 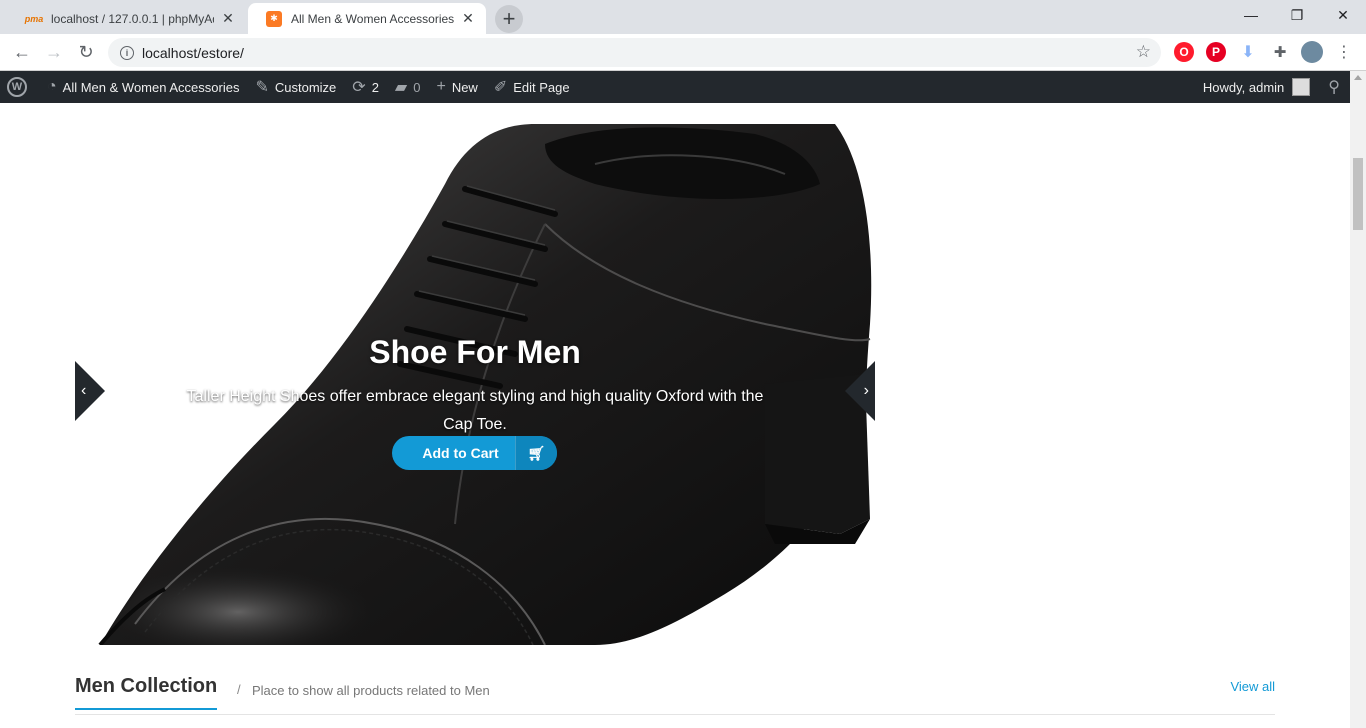 What do you see at coordinates (359, 87) in the screenshot?
I see `updates-icon: ⟳` at bounding box center [359, 87].